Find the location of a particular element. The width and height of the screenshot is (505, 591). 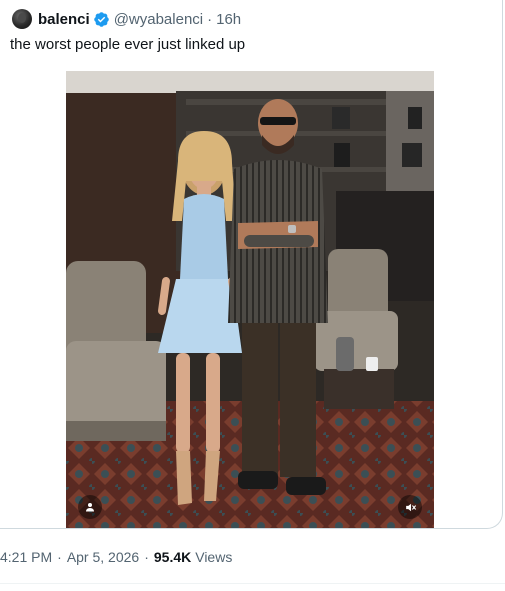

quoted-post-header: balenci @wyabalenci · 16h is located at coordinates (126, 19).